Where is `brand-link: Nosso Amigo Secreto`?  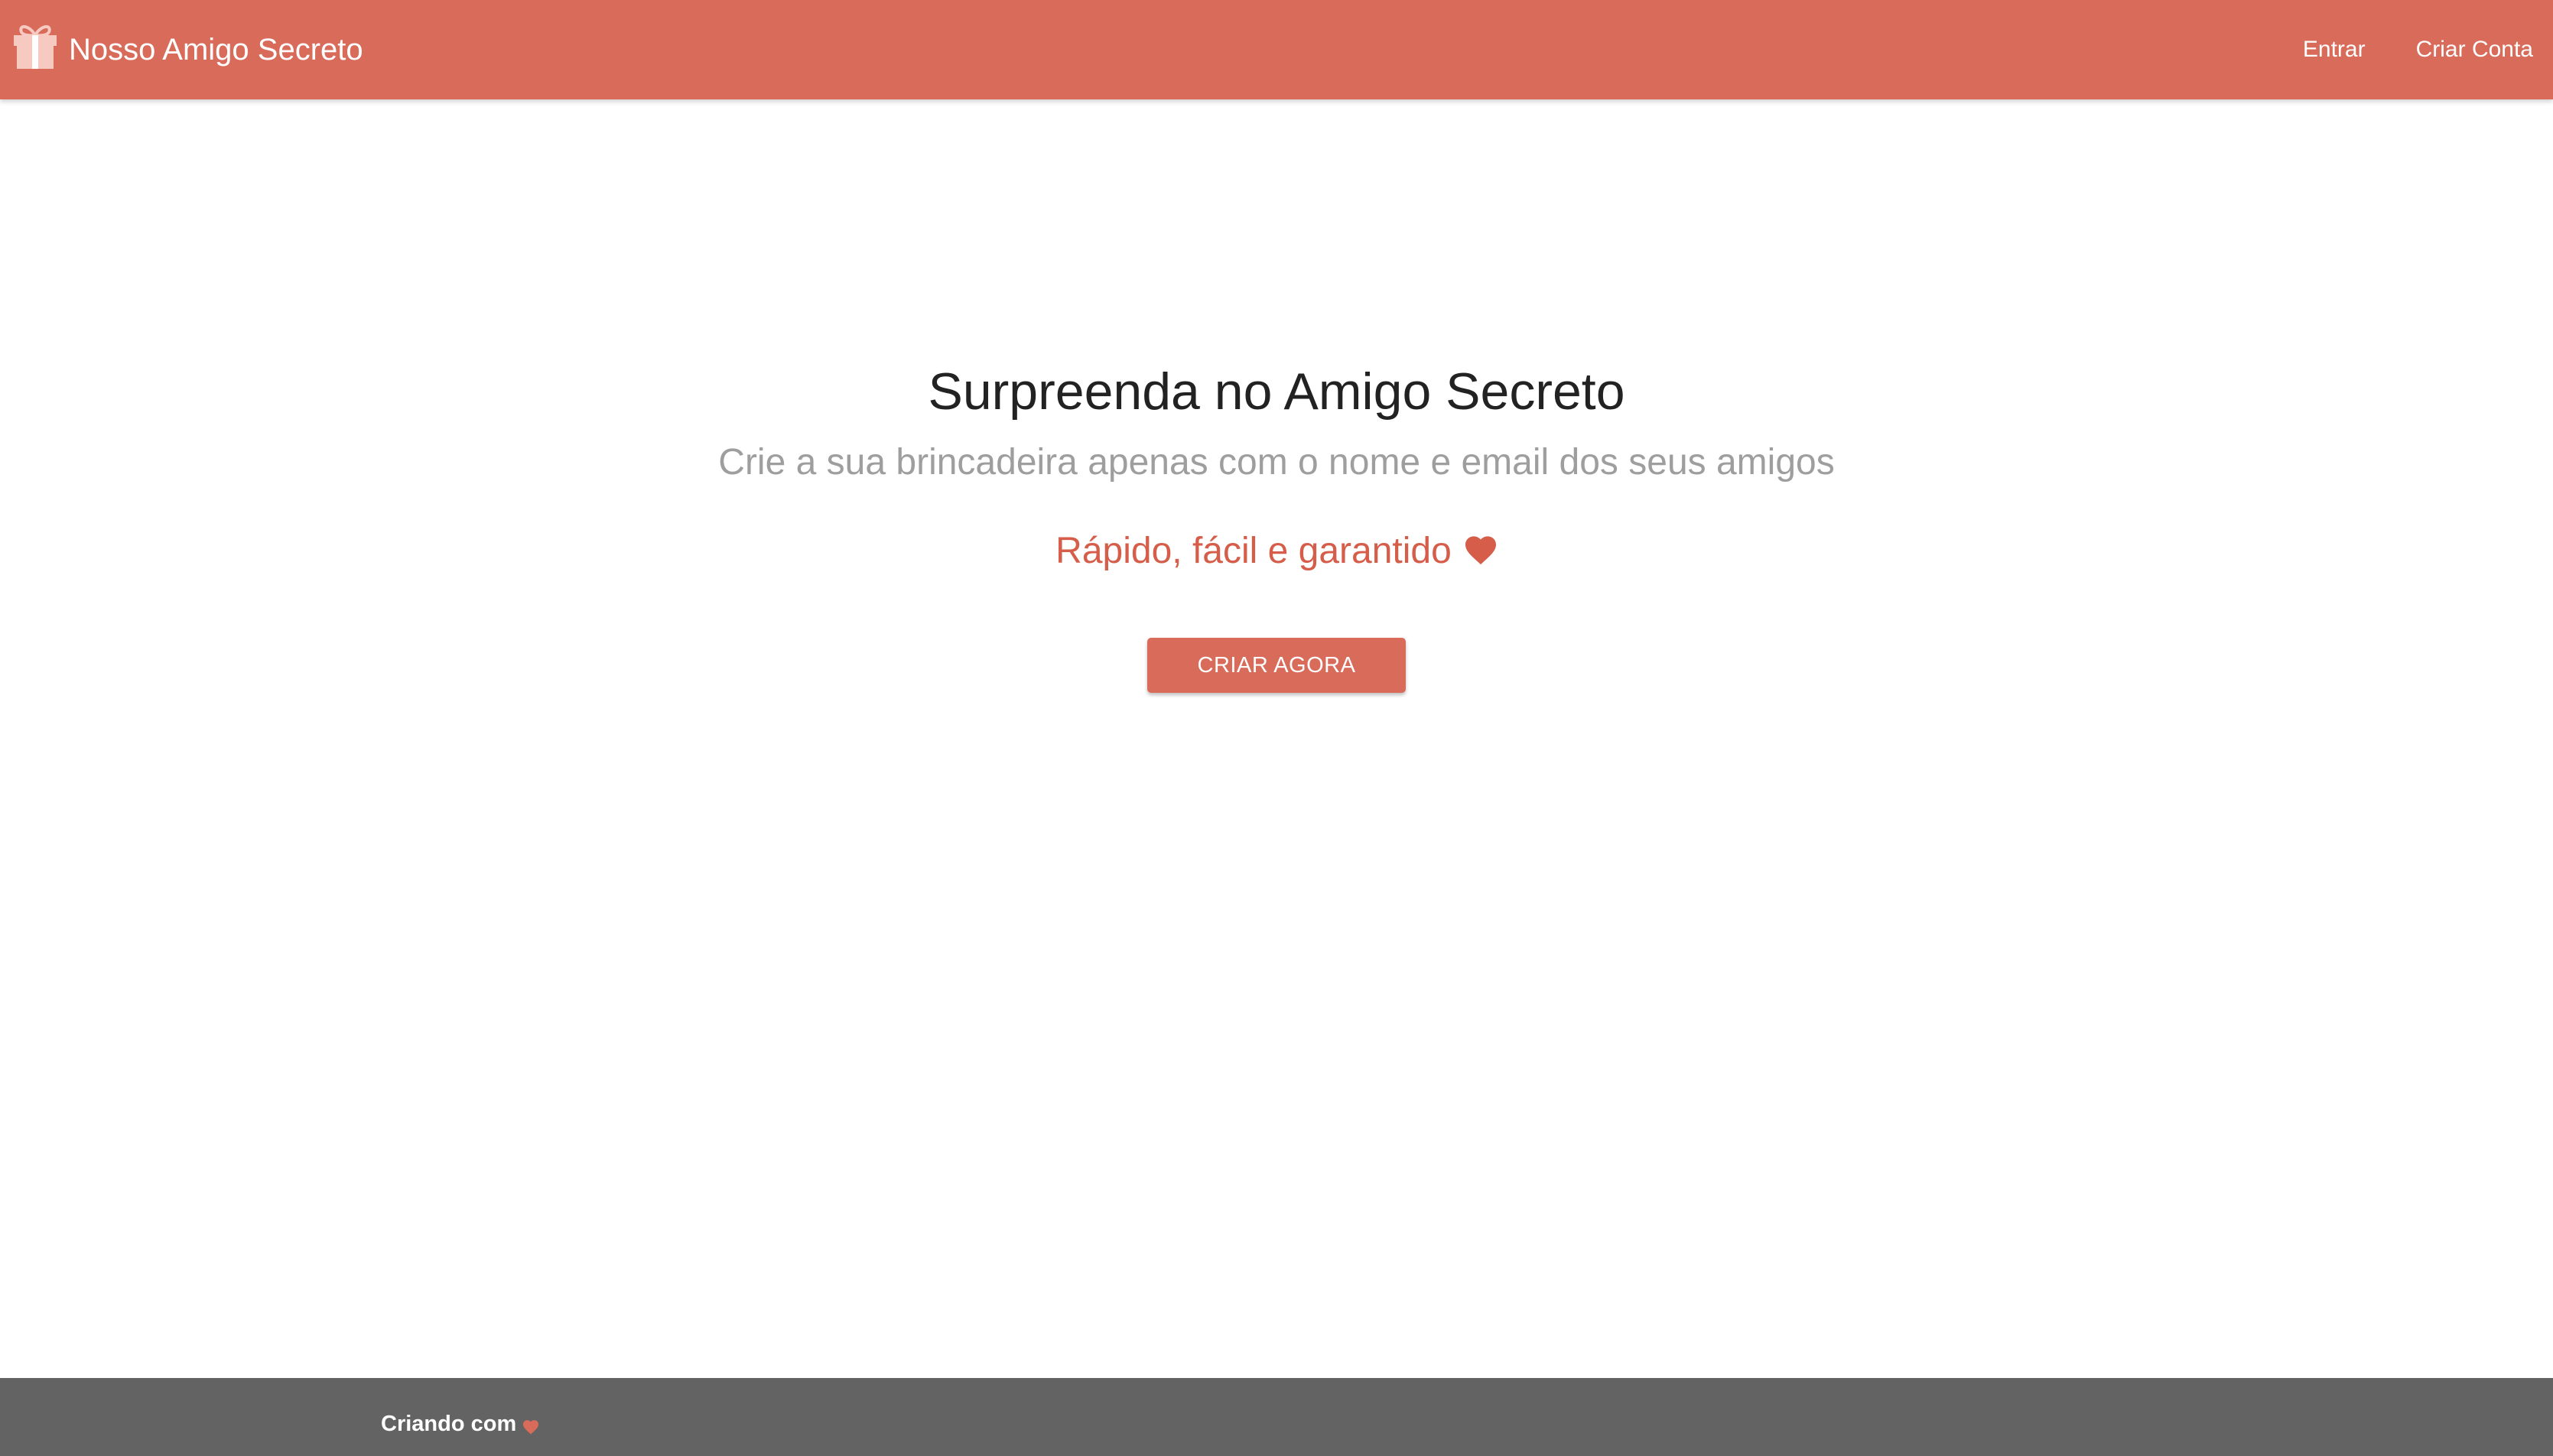
brand-link: Nosso Amigo Secreto is located at coordinates (187, 45).